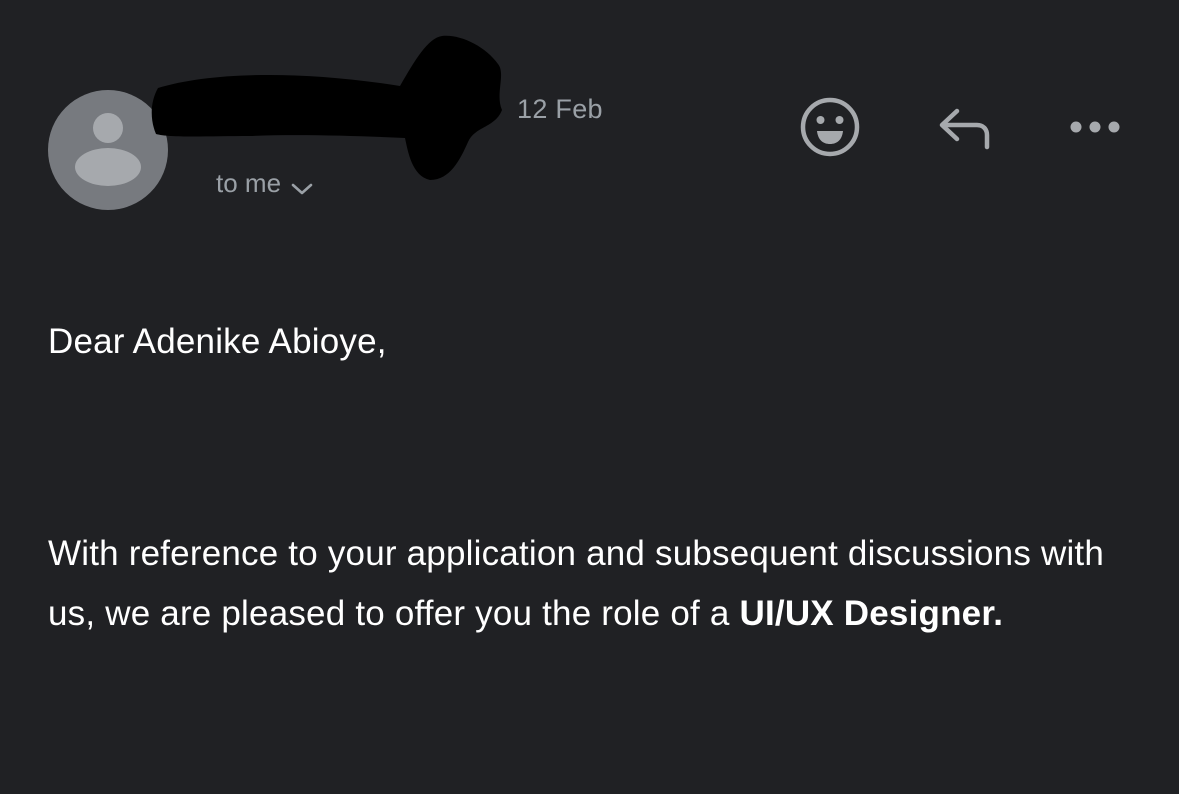 The image size is (1179, 794). I want to click on more-horizontal-icon, so click(1095, 127).